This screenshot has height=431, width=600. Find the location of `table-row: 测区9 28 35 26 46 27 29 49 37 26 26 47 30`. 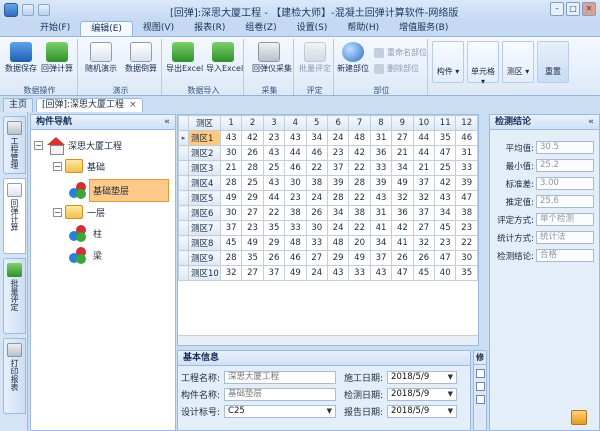

table-row: 测区9 28 35 26 46 27 29 49 37 26 26 47 30 is located at coordinates (328, 258).